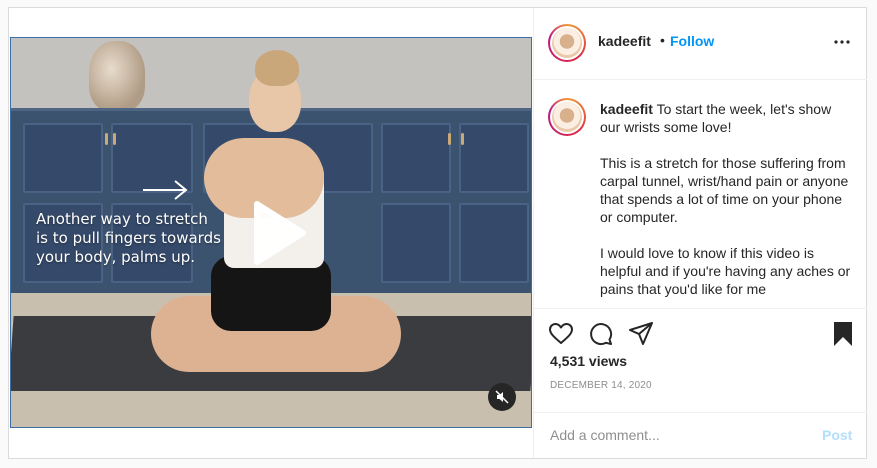 This screenshot has height=468, width=877. Describe the element at coordinates (601, 385) in the screenshot. I see `post-date: DECEMBER 14, 2020` at that location.